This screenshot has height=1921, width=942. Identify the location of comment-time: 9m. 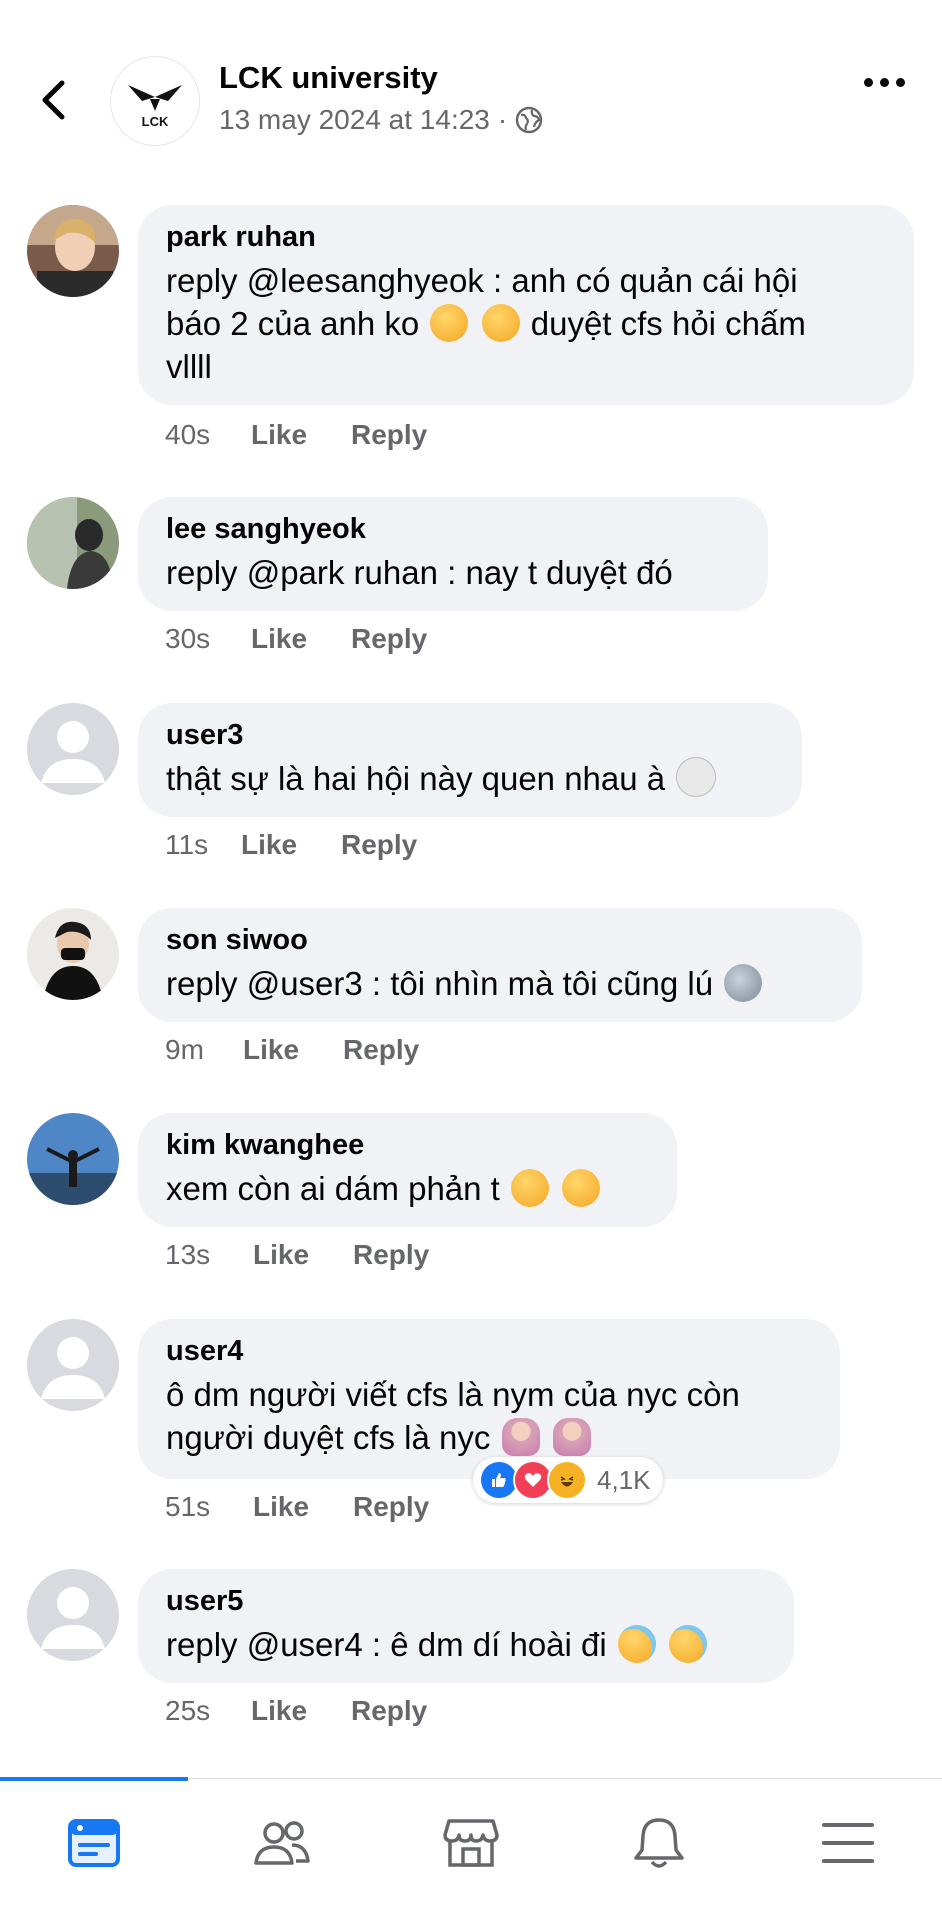
(184, 1049).